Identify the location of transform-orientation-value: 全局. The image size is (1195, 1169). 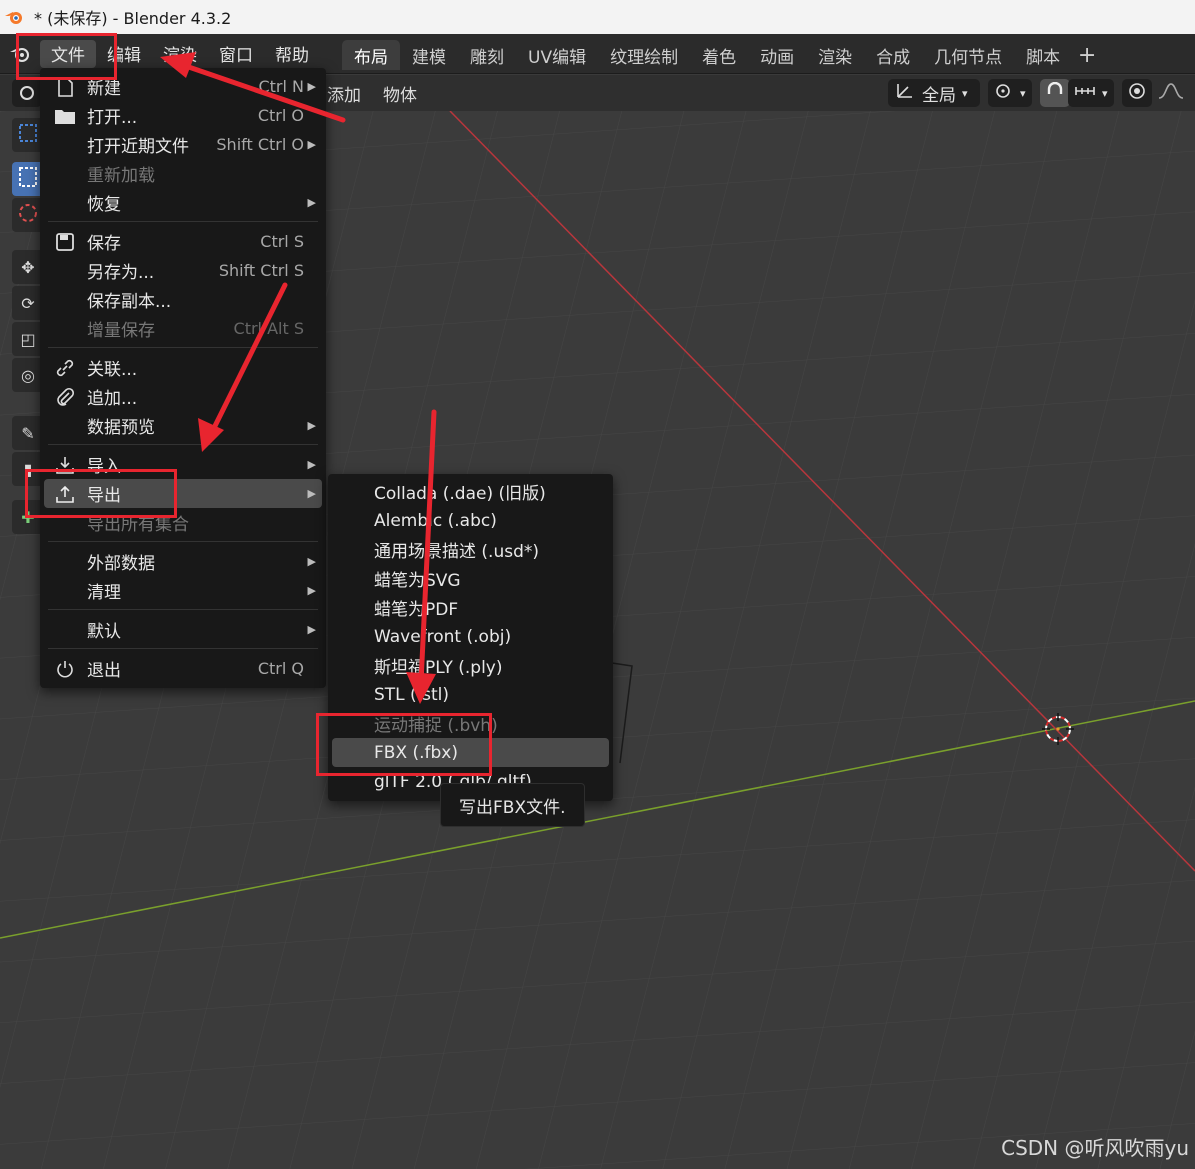
(939, 95).